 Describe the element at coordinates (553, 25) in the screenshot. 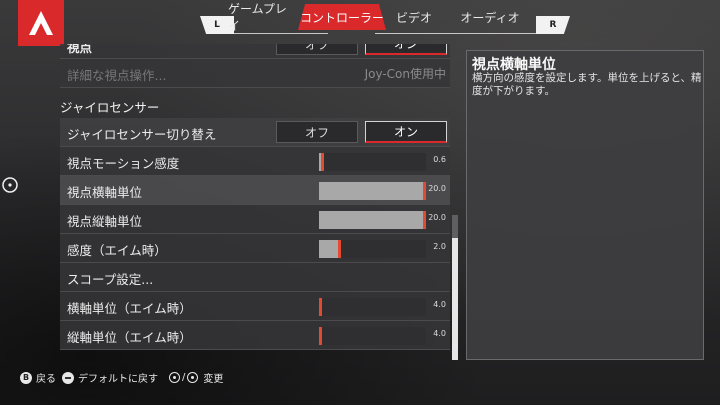

I see `r-bumper-icon: R` at that location.